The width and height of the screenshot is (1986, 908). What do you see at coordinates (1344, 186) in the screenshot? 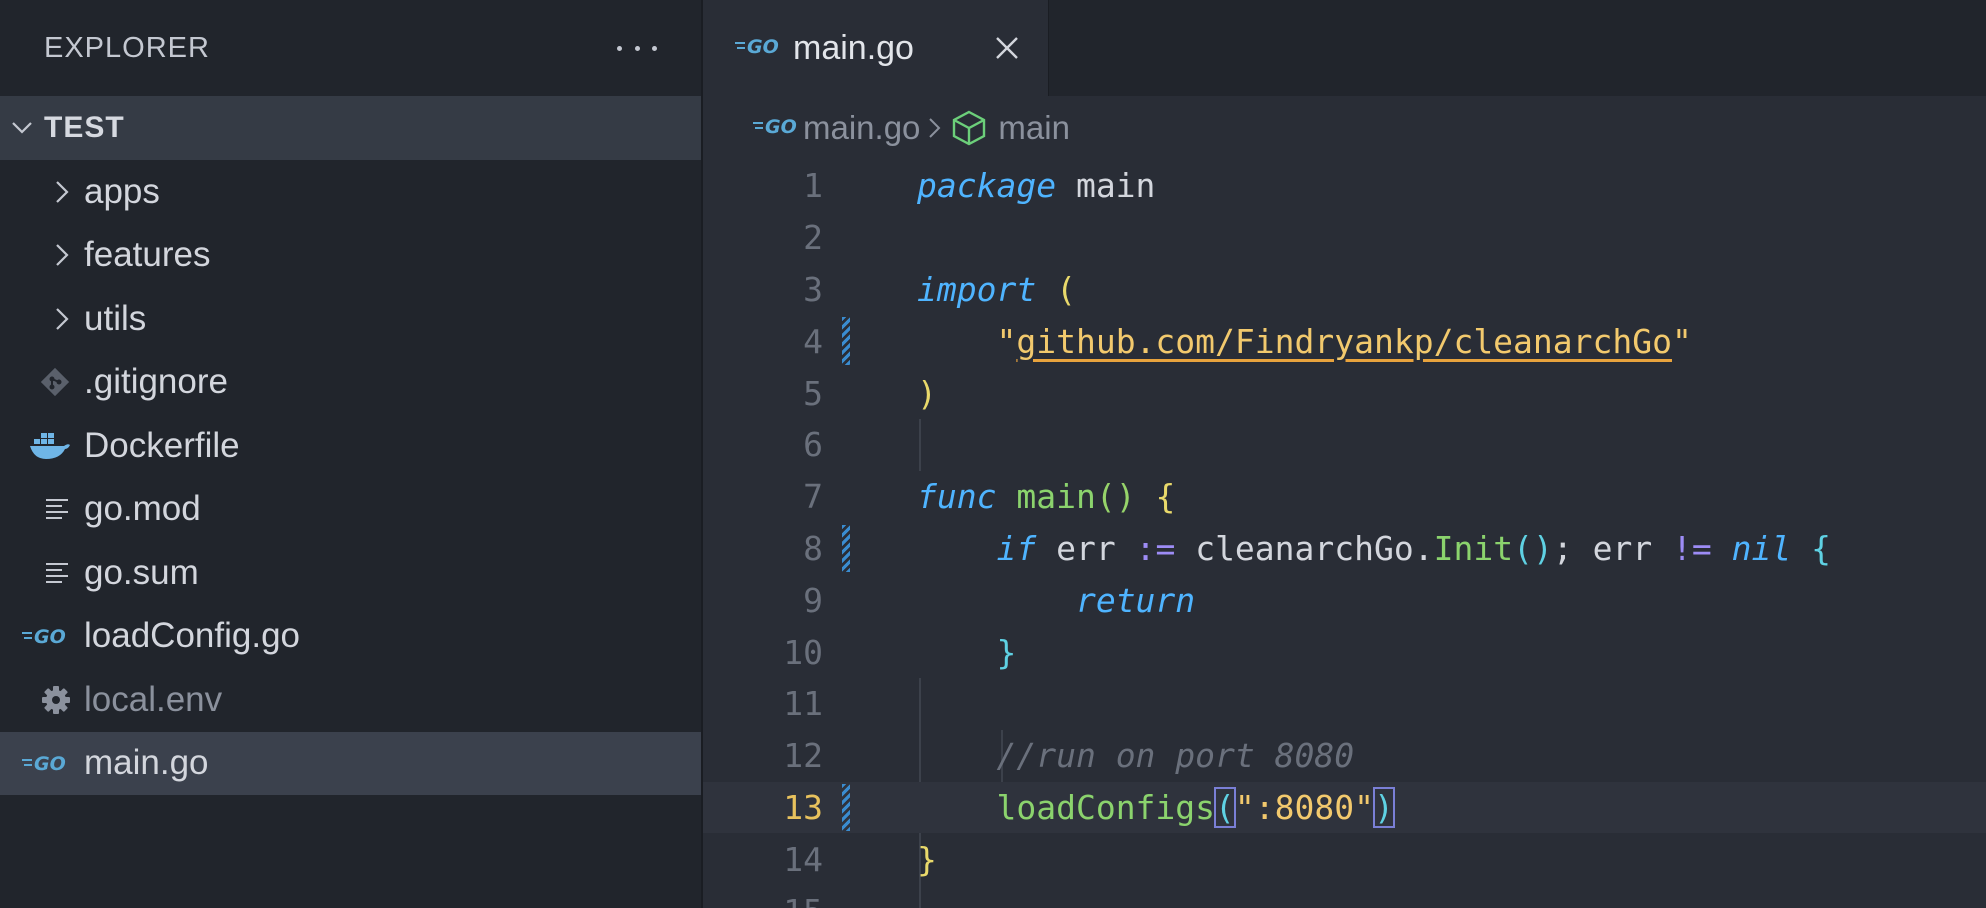
I see `code-line: 1 package main` at bounding box center [1344, 186].